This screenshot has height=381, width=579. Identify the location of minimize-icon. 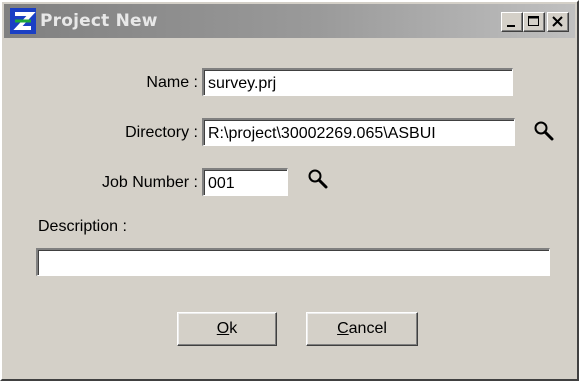
(511, 26).